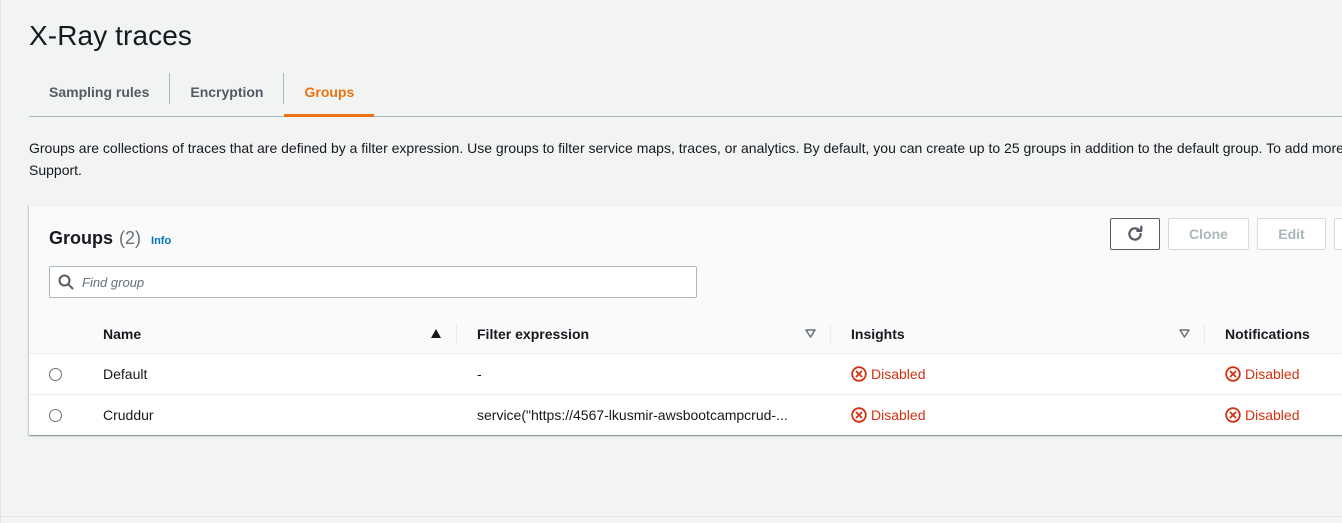  I want to click on search-input, so click(382, 282).